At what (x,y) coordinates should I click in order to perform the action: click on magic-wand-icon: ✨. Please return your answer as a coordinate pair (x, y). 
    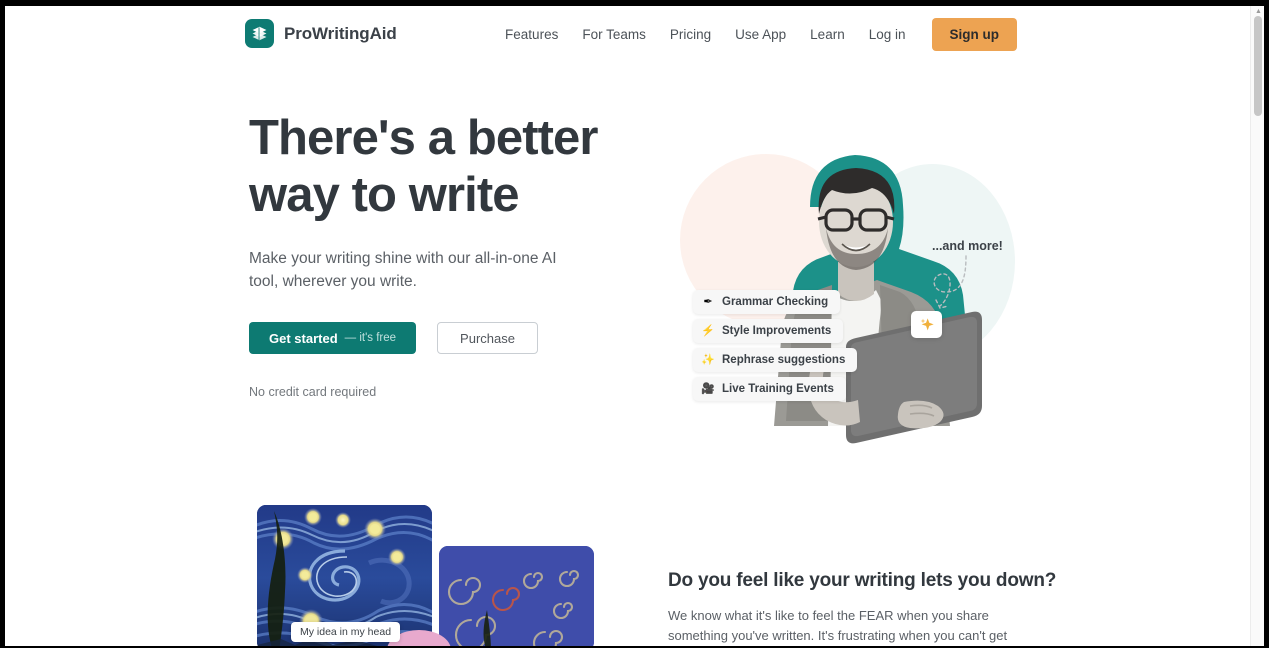
    Looking at the image, I should click on (708, 359).